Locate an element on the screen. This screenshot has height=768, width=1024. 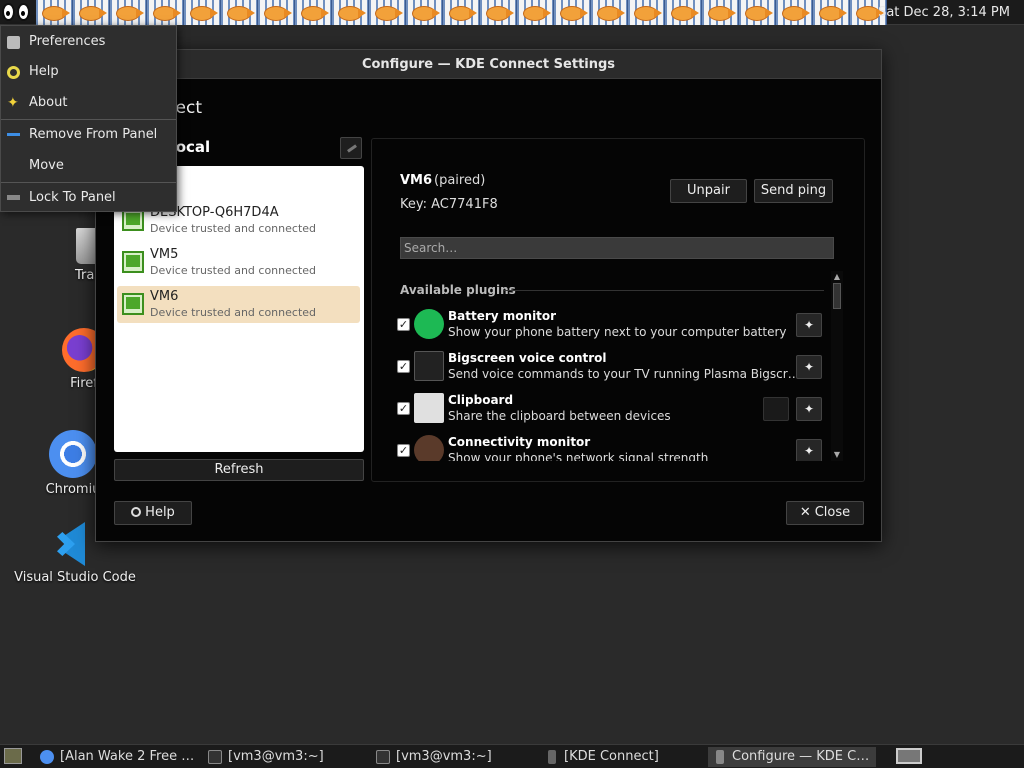
menu-item-help: Help is located at coordinates (88, 72).